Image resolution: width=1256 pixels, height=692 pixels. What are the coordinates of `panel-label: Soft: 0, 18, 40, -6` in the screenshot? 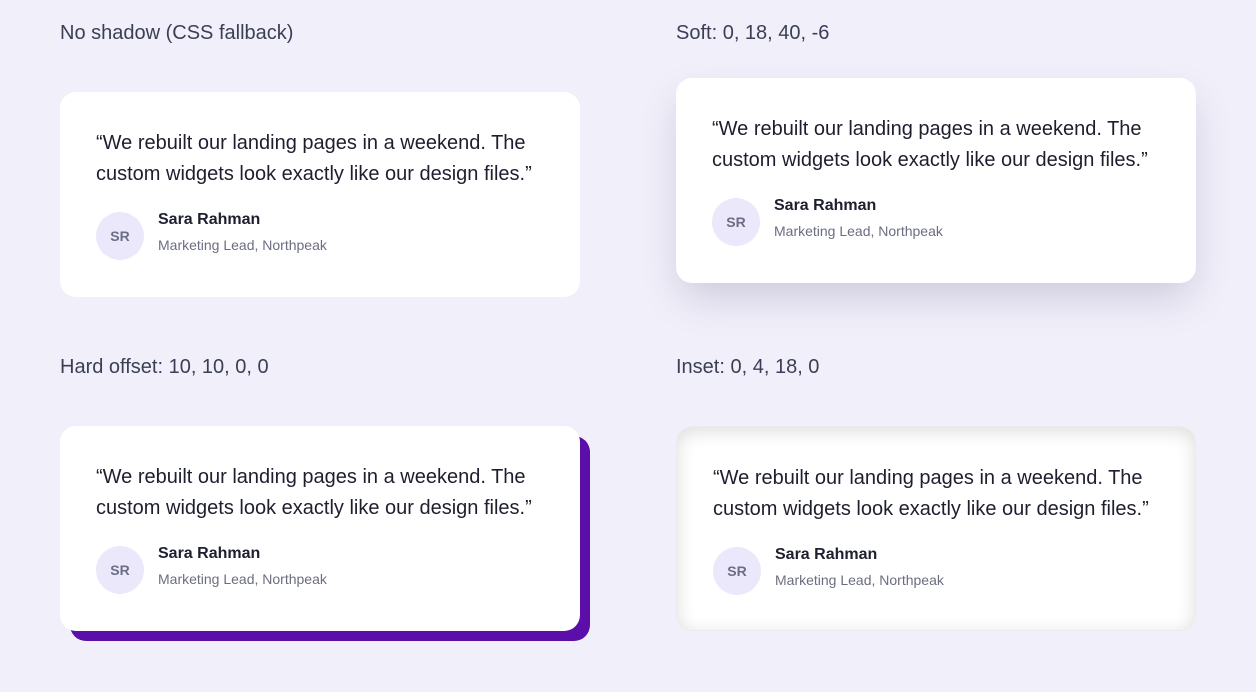 It's located at (753, 33).